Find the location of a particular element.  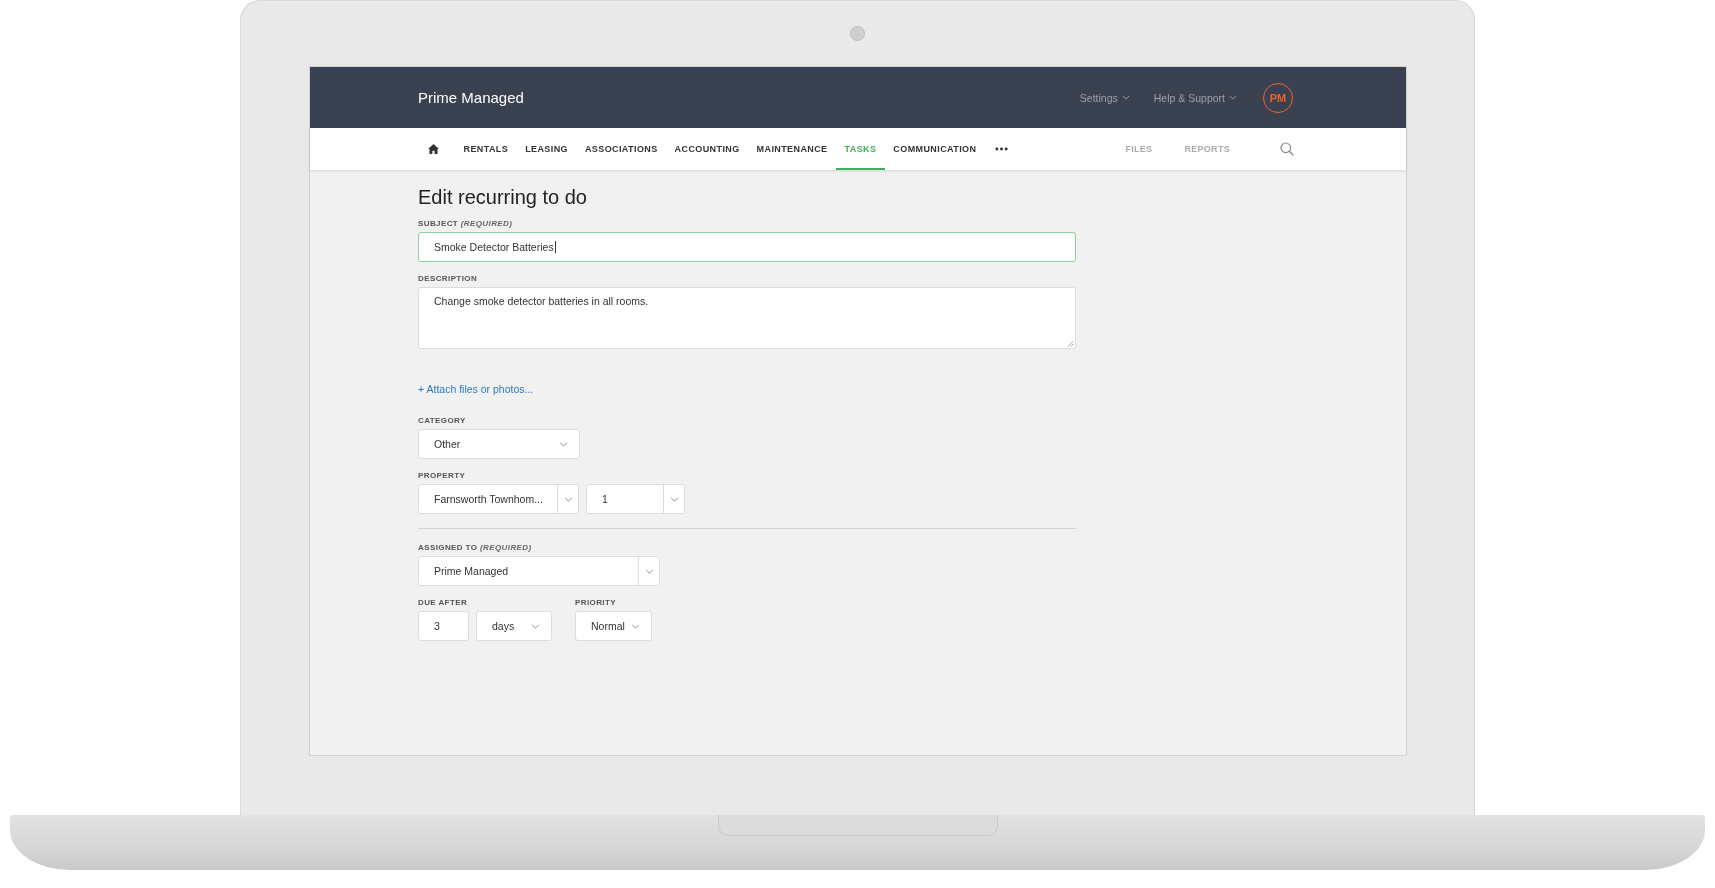

priority-select: Normal is located at coordinates (613, 626).